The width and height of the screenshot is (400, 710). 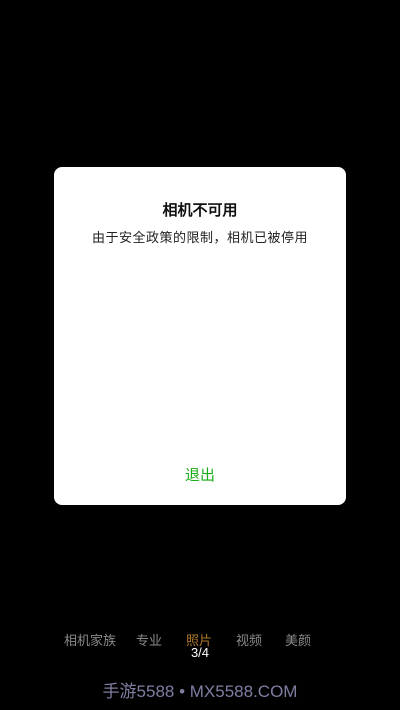 I want to click on watermark-text: 手游5588 • MX5588.COM, so click(x=200, y=691).